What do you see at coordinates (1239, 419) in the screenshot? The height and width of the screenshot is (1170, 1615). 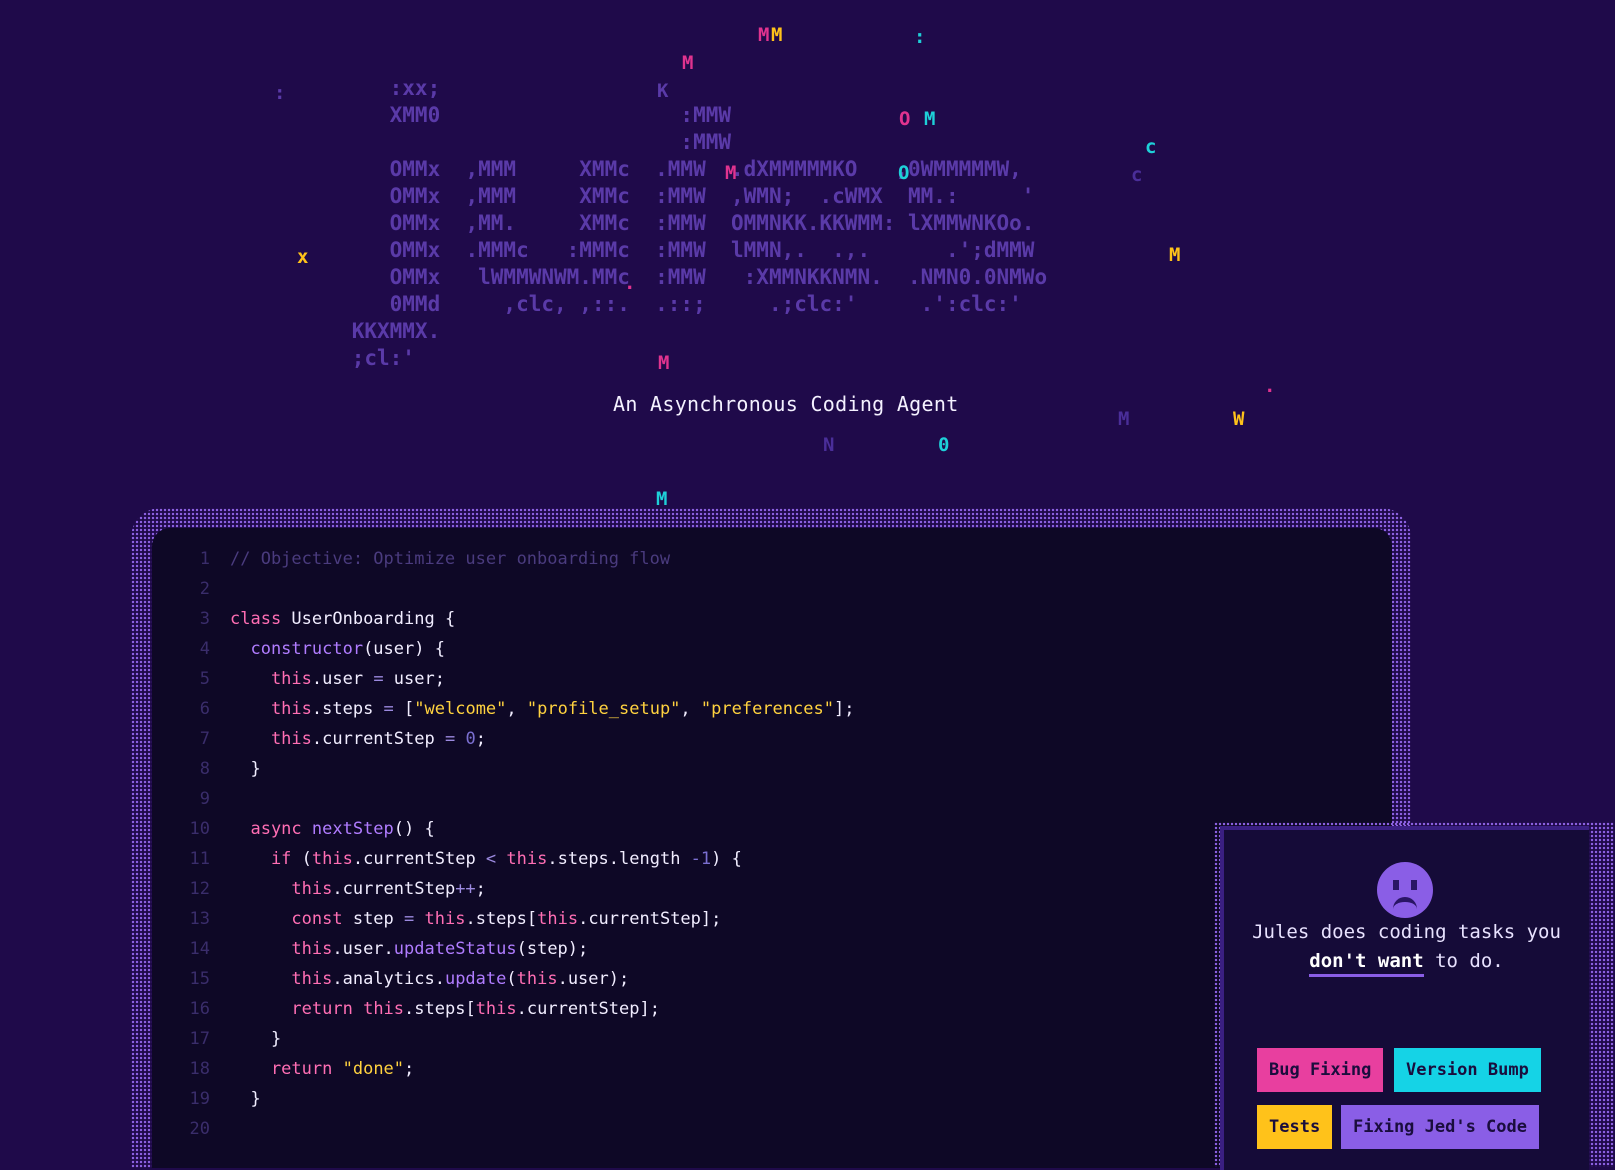 I see `sparkle-char: W` at bounding box center [1239, 419].